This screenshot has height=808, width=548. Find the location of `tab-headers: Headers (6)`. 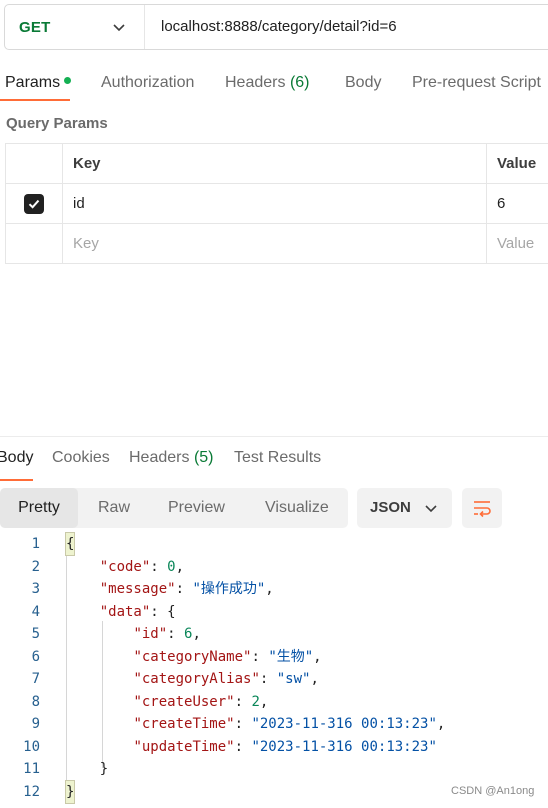

tab-headers: Headers (6) is located at coordinates (267, 83).